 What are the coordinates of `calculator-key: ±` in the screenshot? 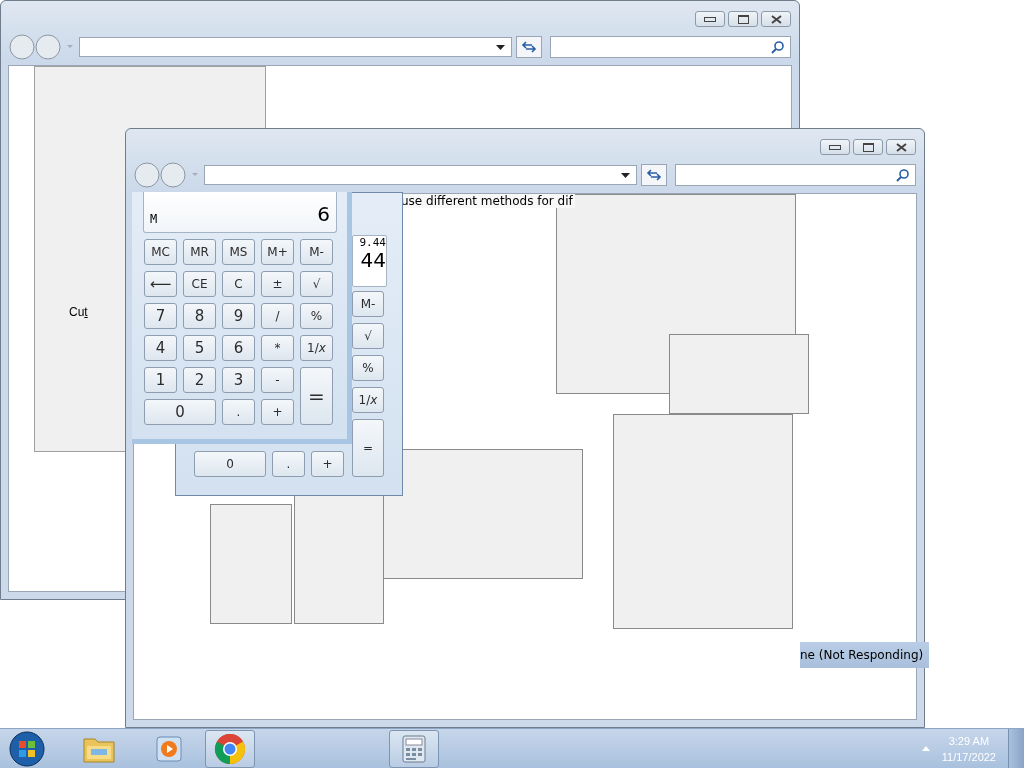 It's located at (277, 284).